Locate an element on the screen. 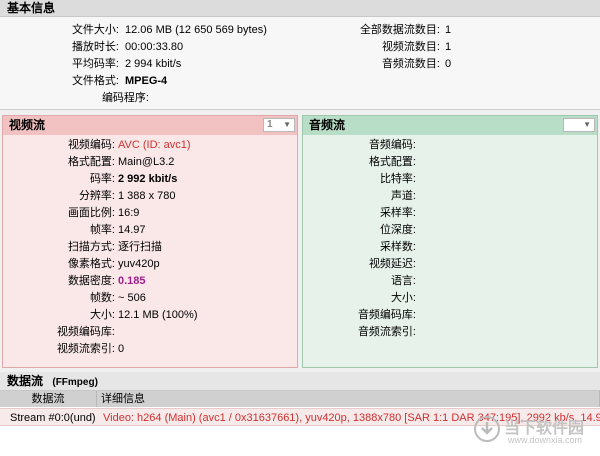 The image size is (600, 456). video-row-scan: 扫描方式: 逐行扫描 is located at coordinates (150, 247).